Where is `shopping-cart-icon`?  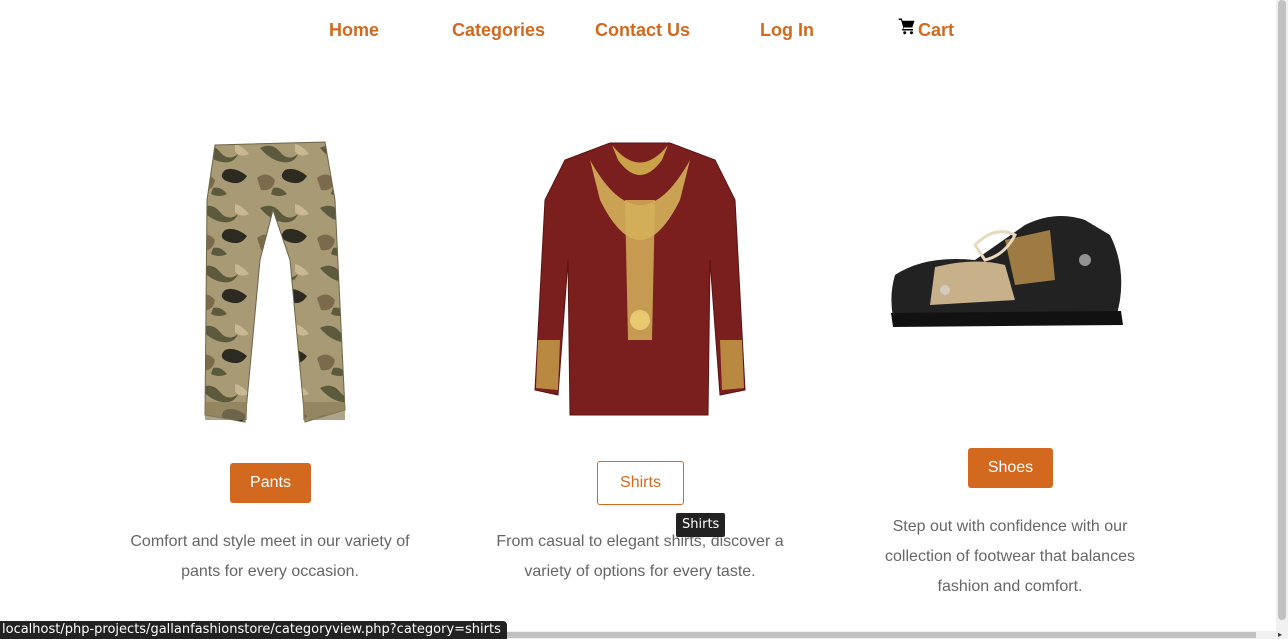
shopping-cart-icon is located at coordinates (906, 26).